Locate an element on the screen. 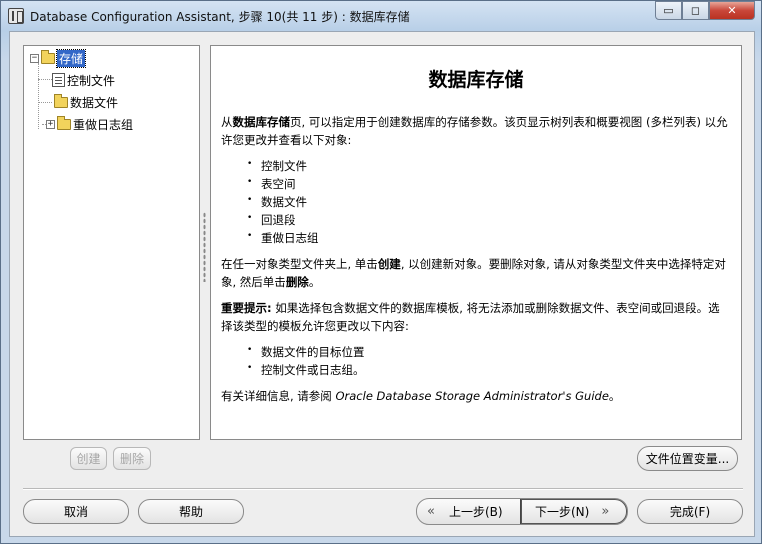  back-button: « 上一步(B) is located at coordinates (473, 511).